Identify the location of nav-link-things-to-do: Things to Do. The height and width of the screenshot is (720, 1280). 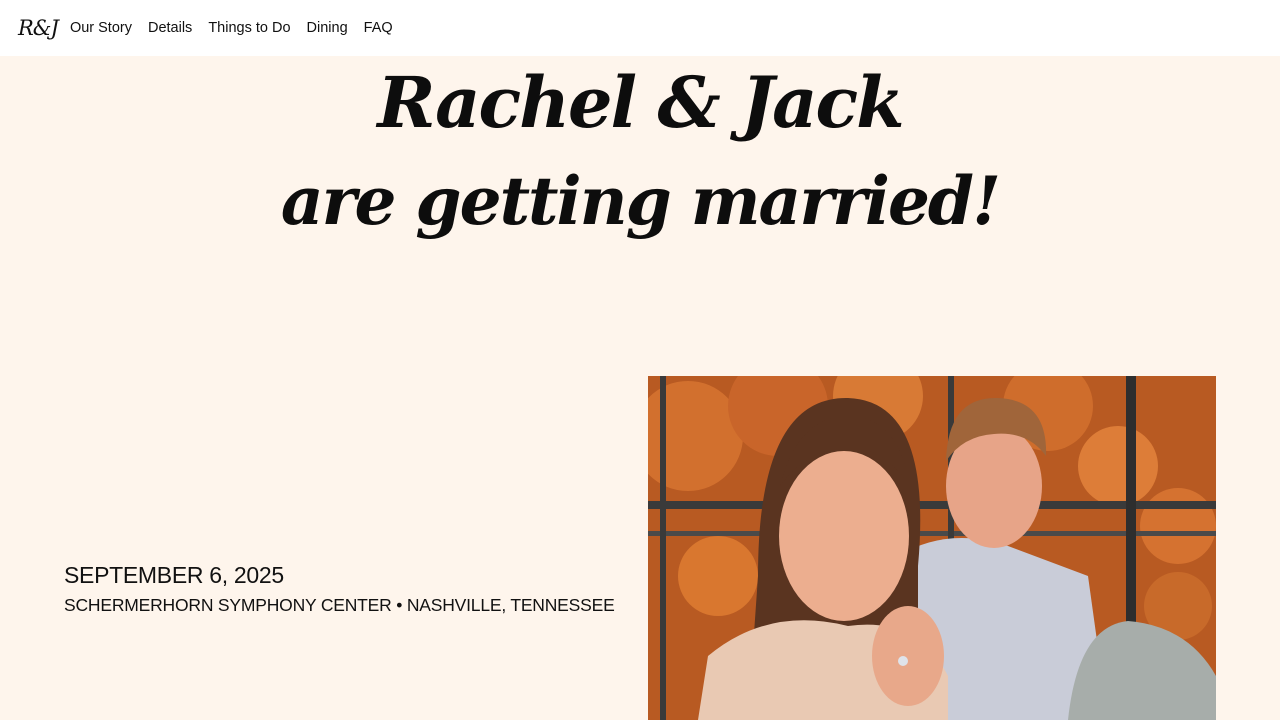
(249, 28).